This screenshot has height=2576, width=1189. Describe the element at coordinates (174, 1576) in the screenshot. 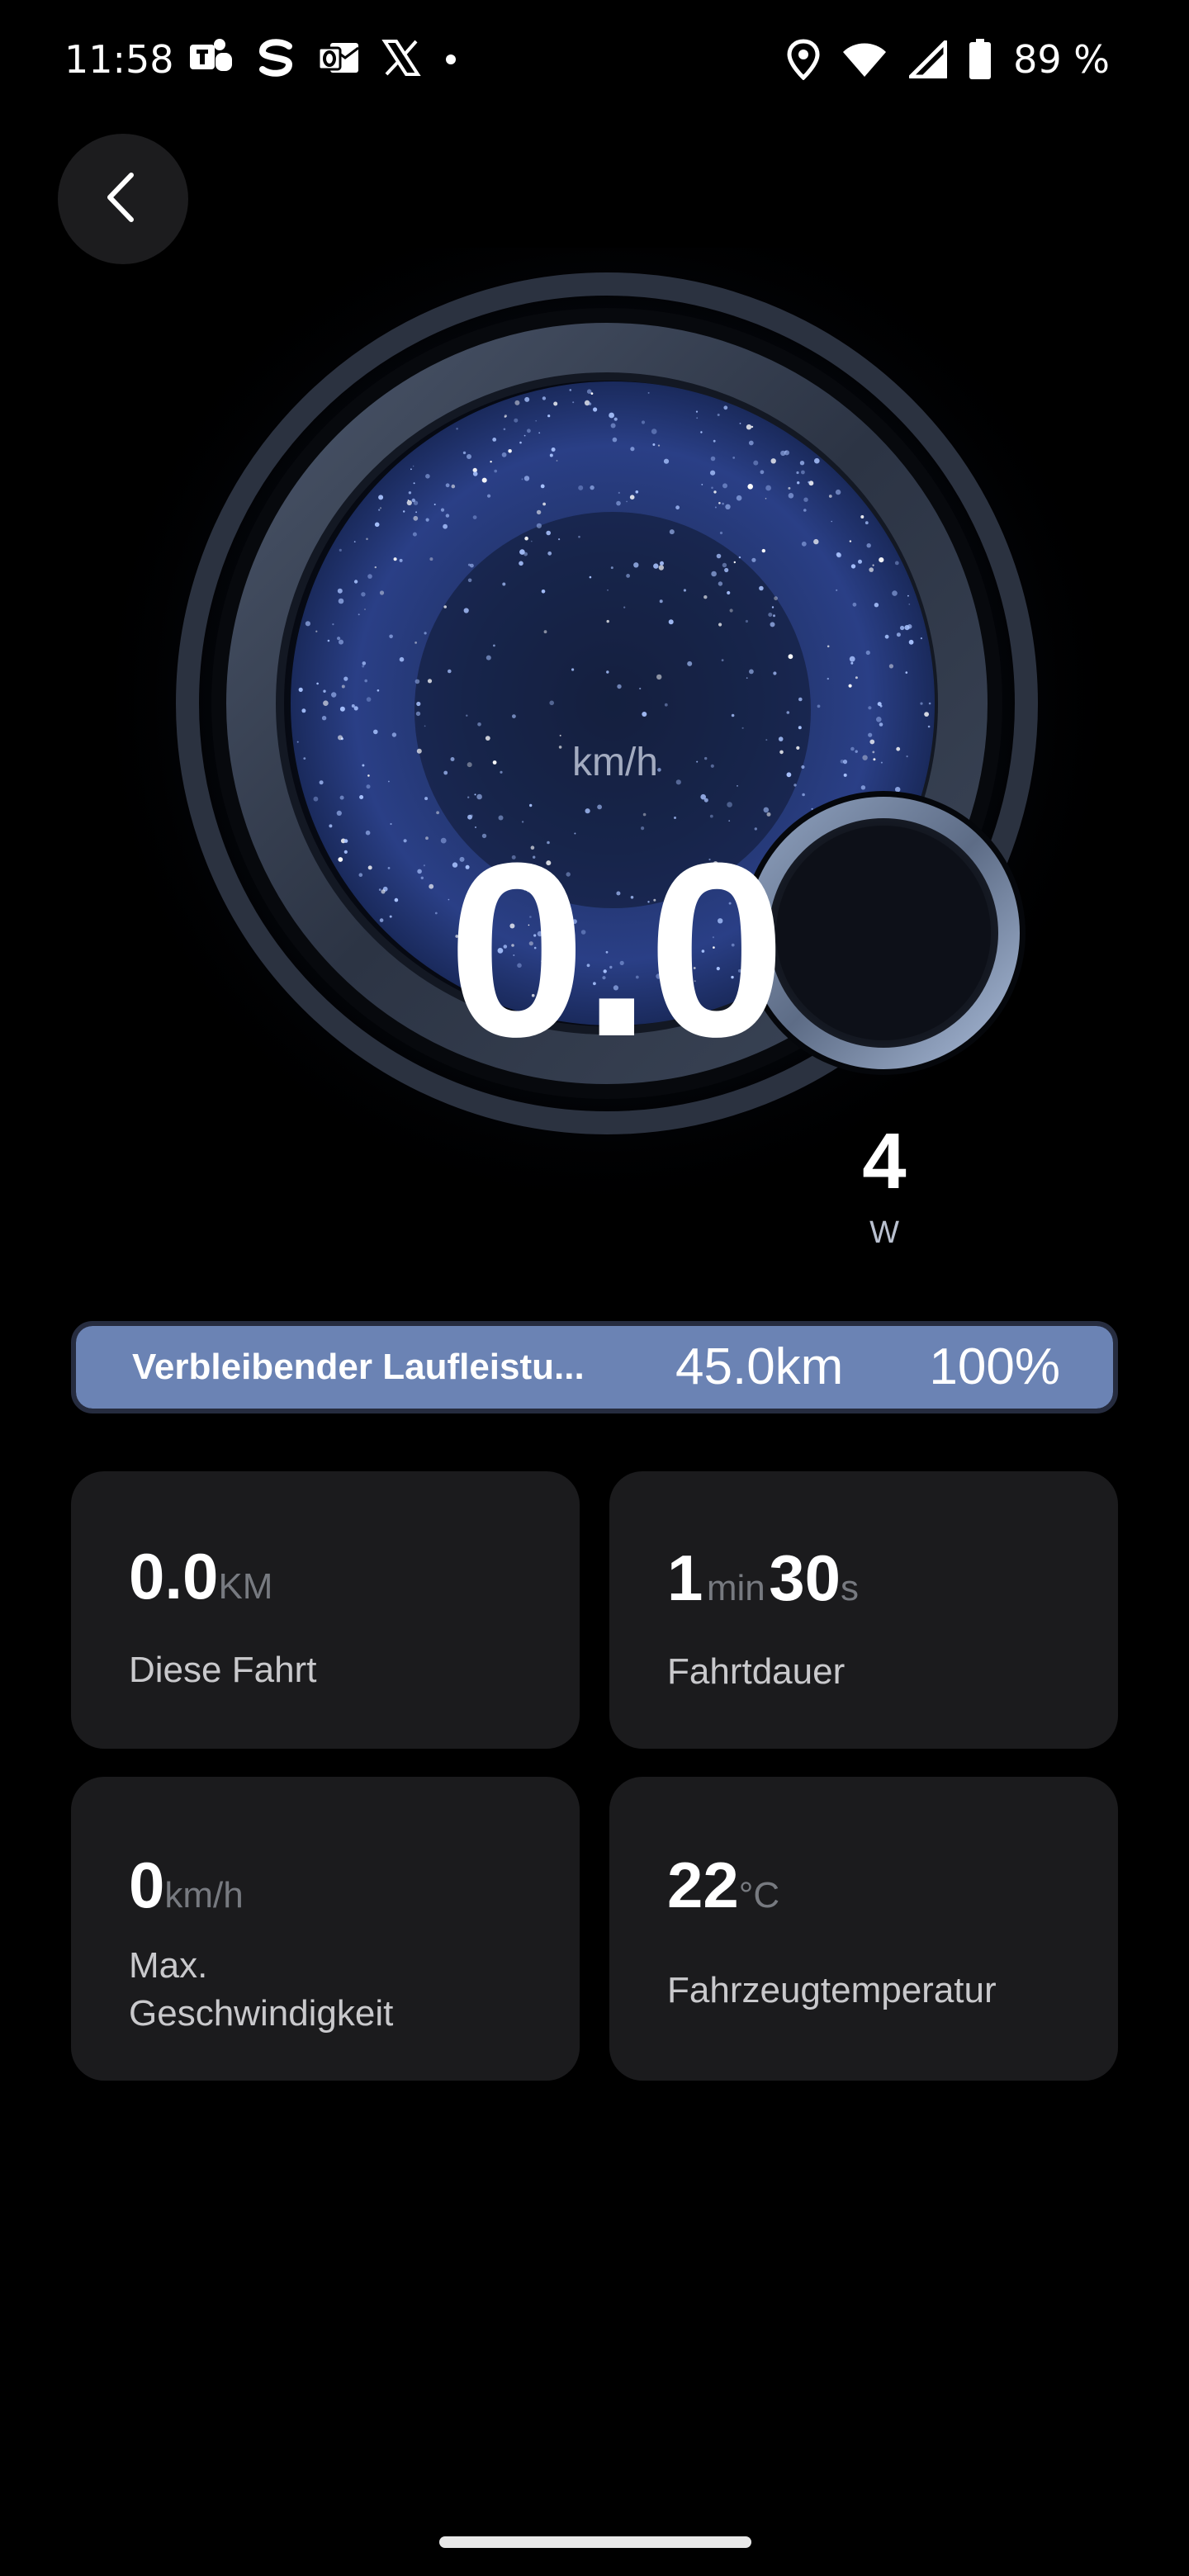

I see `trip-distance-value: 0.0` at that location.